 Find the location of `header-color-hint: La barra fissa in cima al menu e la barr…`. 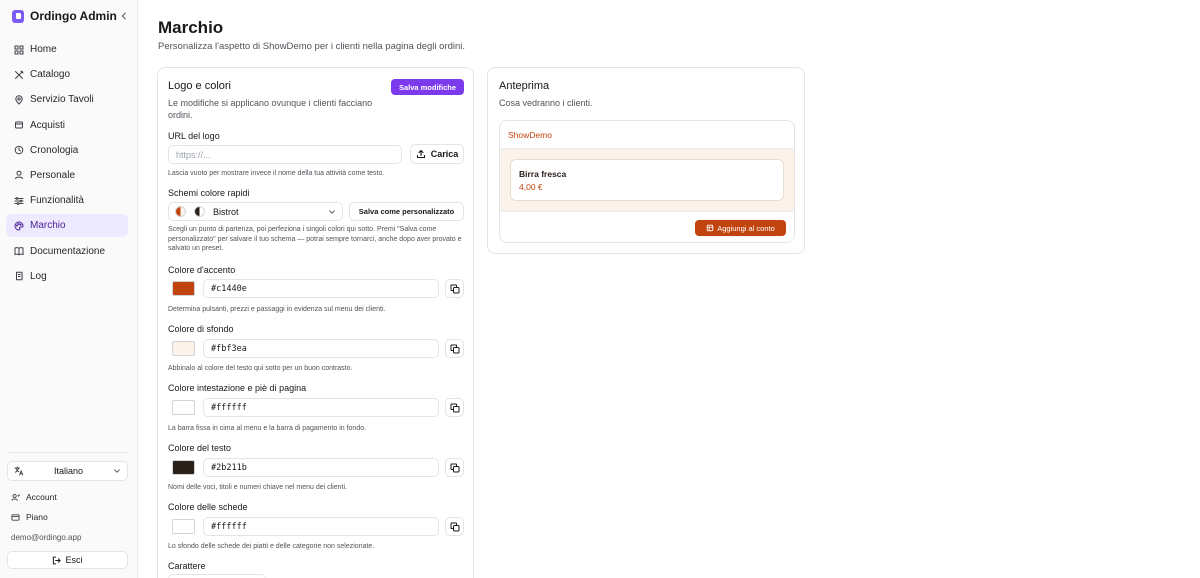

header-color-hint: La barra fissa in cima al menu e la barr… is located at coordinates (267, 428).